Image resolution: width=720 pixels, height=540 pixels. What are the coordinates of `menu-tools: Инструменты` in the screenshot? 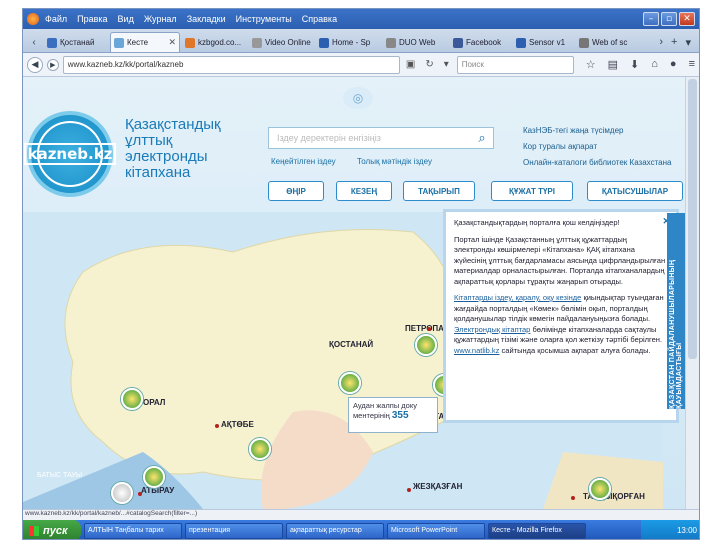 It's located at (264, 19).